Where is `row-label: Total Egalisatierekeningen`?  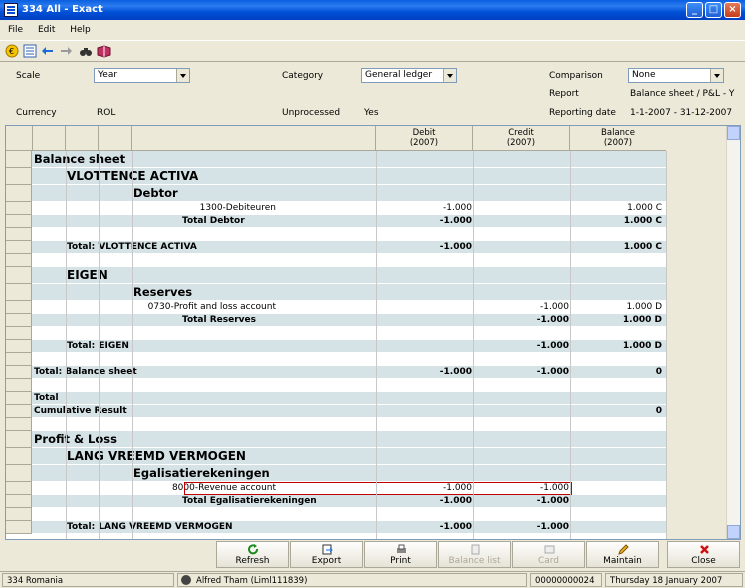
row-label: Total Egalisatierekeningen is located at coordinates (249, 501).